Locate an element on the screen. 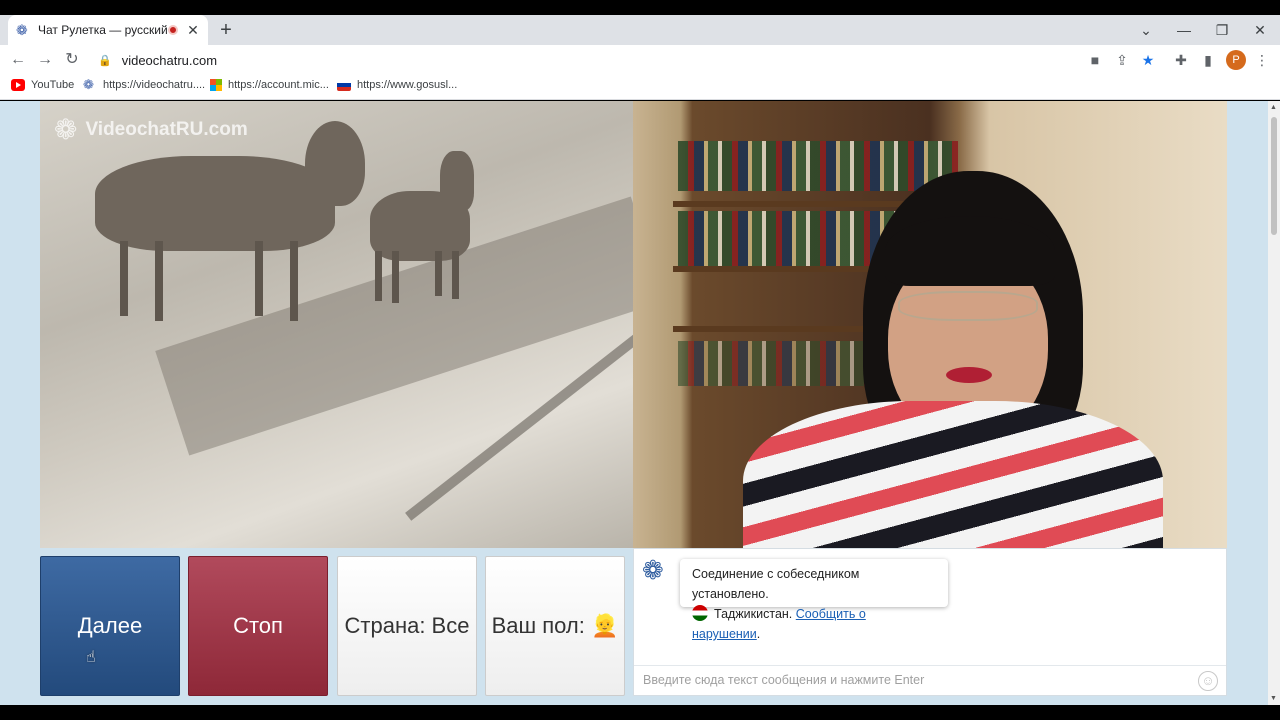 This screenshot has height=720, width=1280. address-bar: 🔒 videochatru.com is located at coordinates (614, 60).